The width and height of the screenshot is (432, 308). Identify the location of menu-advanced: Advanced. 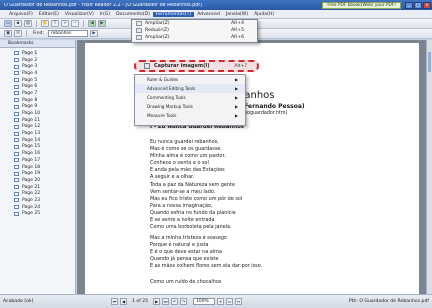
(208, 14).